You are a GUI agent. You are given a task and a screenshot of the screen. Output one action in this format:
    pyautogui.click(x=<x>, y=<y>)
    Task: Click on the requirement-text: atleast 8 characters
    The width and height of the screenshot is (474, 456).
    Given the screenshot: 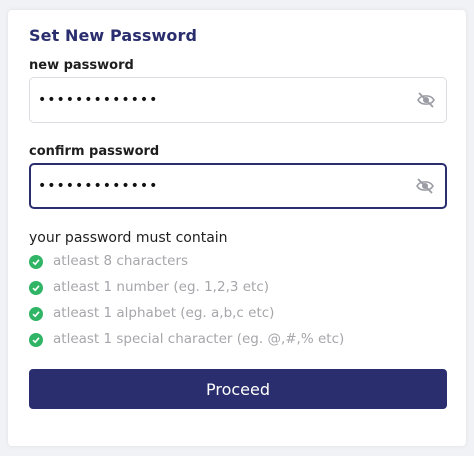 What is the action you would take?
    pyautogui.click(x=121, y=261)
    